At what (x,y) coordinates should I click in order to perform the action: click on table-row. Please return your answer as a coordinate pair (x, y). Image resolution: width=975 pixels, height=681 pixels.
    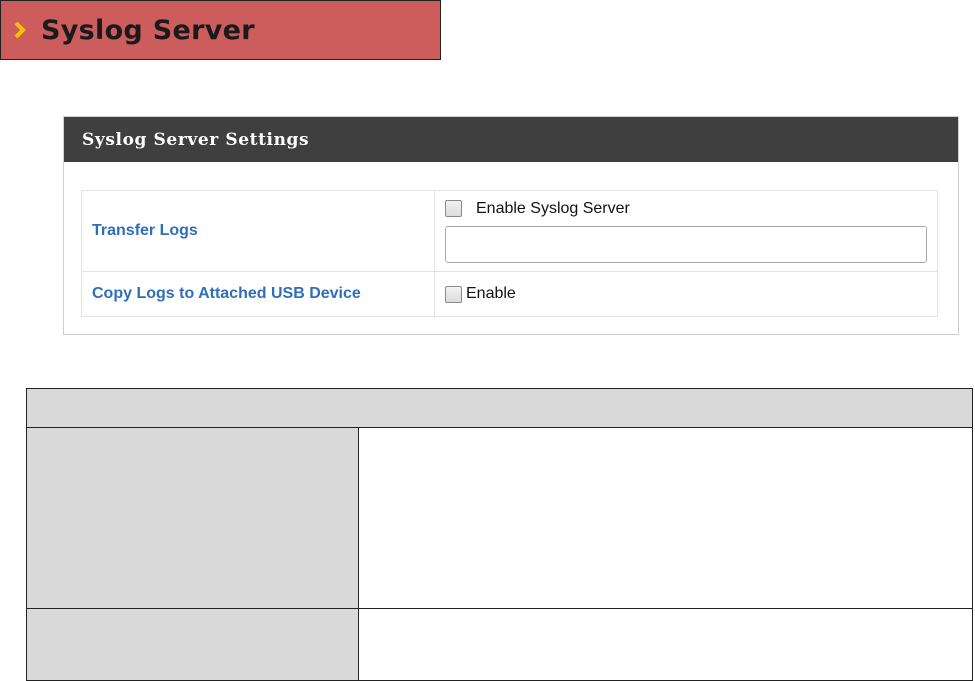
    Looking at the image, I should click on (499, 644).